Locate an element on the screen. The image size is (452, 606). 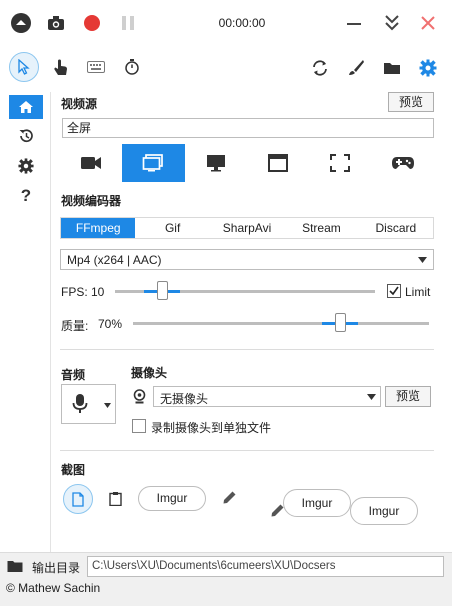
quality-slider-track is located at coordinates (281, 323).